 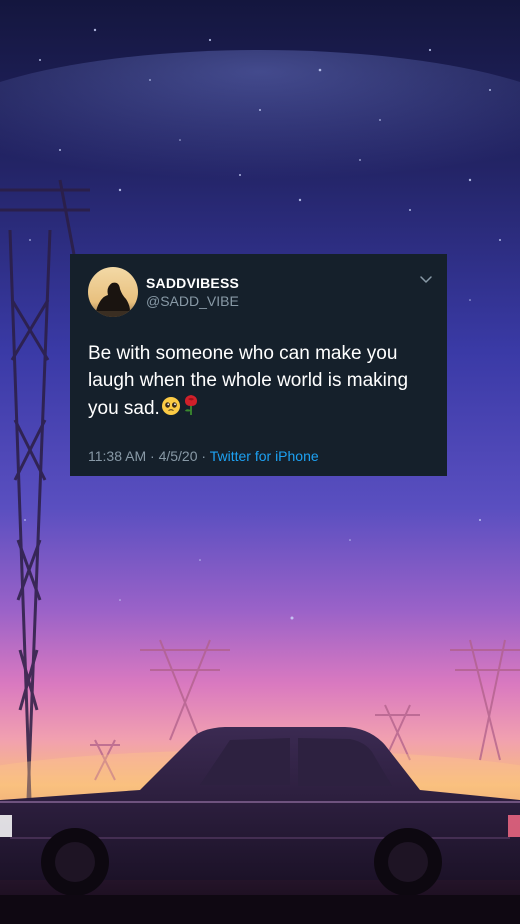 What do you see at coordinates (426, 279) in the screenshot?
I see `chevron-down-icon` at bounding box center [426, 279].